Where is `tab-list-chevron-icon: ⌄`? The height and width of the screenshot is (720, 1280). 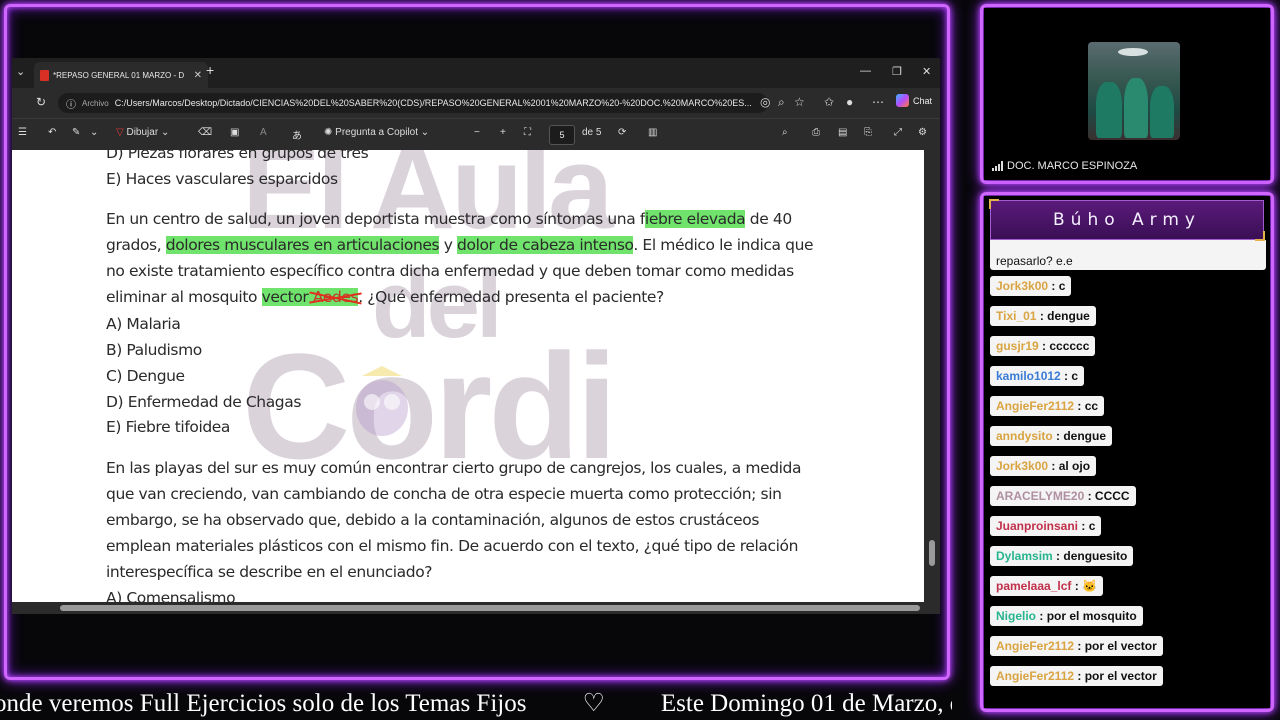 tab-list-chevron-icon: ⌄ is located at coordinates (20, 71).